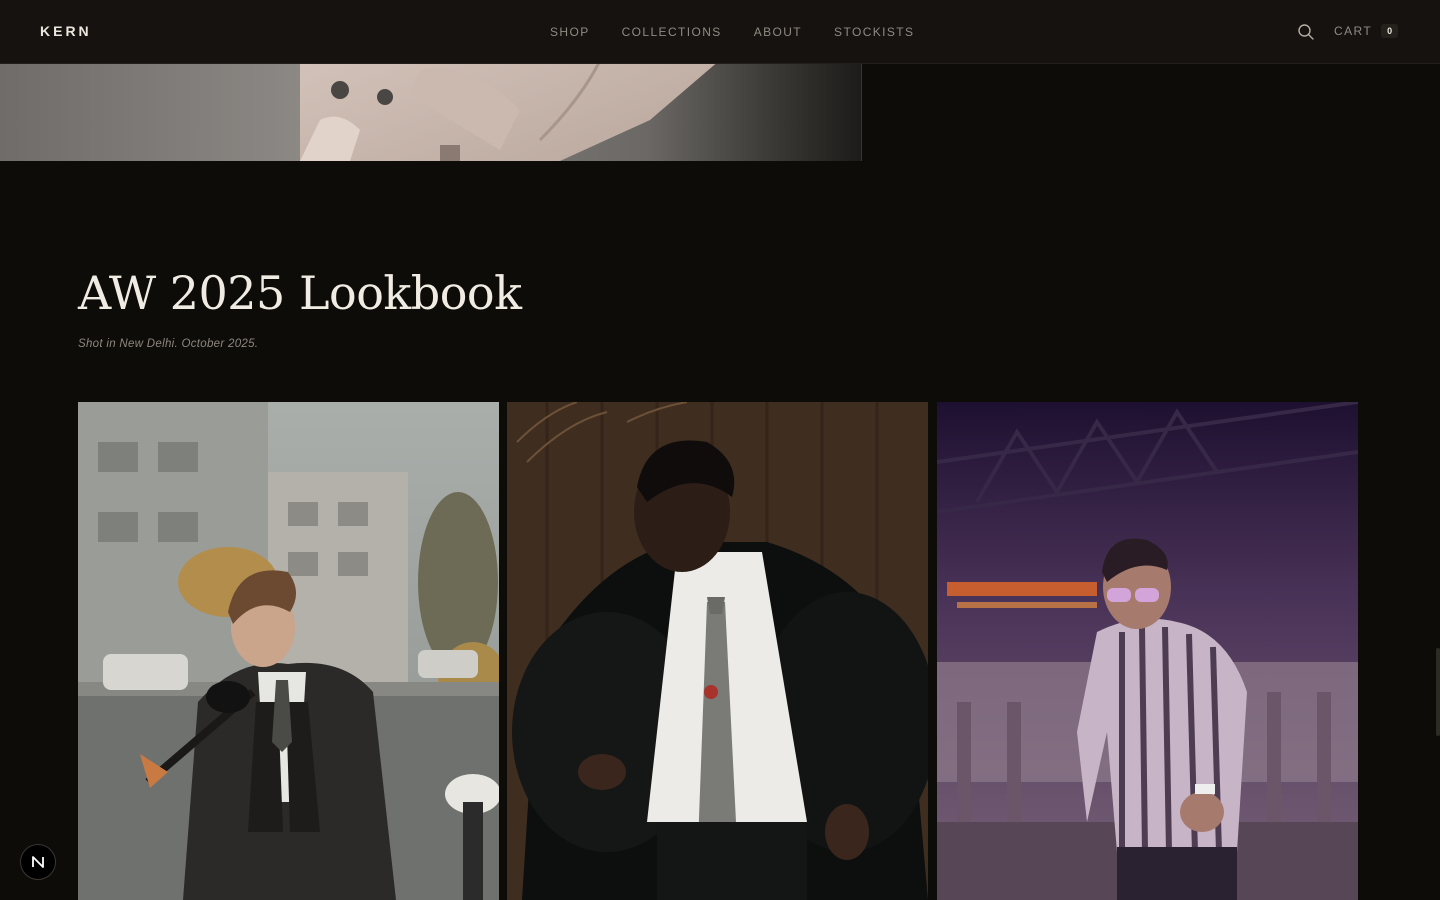 The image size is (1440, 900). What do you see at coordinates (1353, 31) in the screenshot?
I see `cart-label: CART` at bounding box center [1353, 31].